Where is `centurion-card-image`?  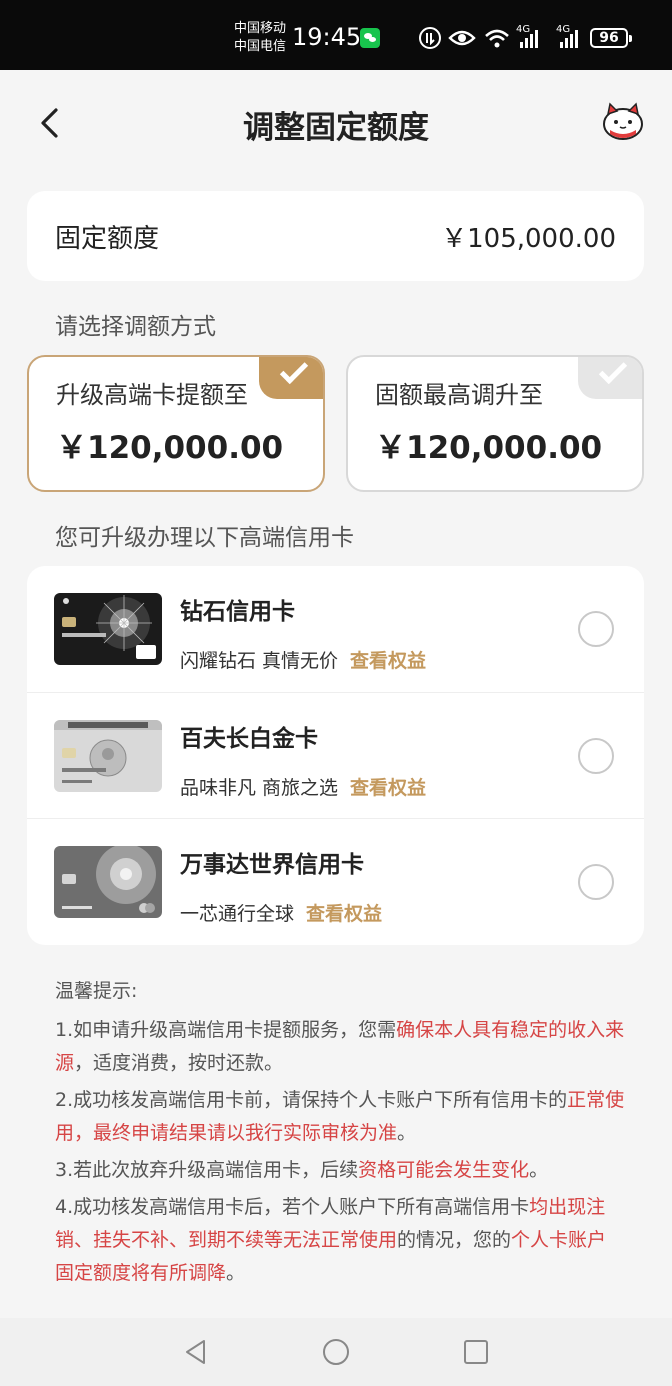
centurion-card-image is located at coordinates (108, 756).